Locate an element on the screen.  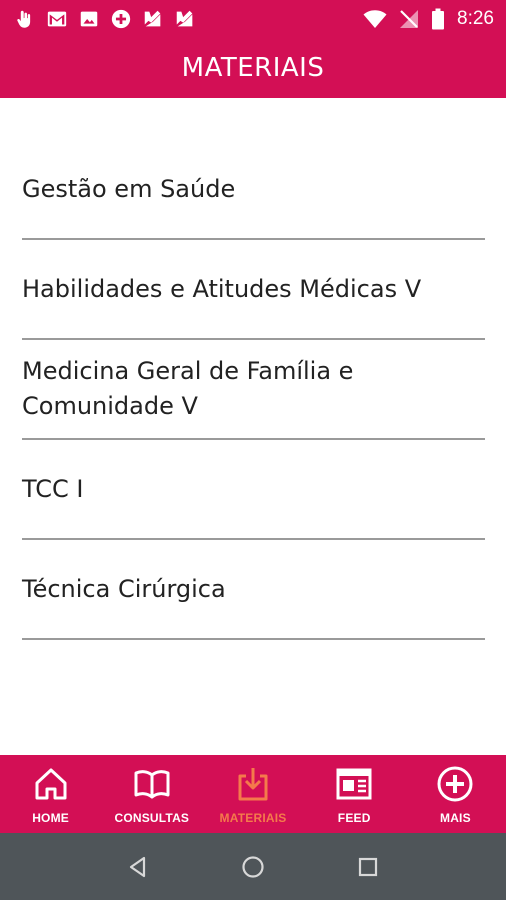
nav-tab-mais: MAIS is located at coordinates (455, 794).